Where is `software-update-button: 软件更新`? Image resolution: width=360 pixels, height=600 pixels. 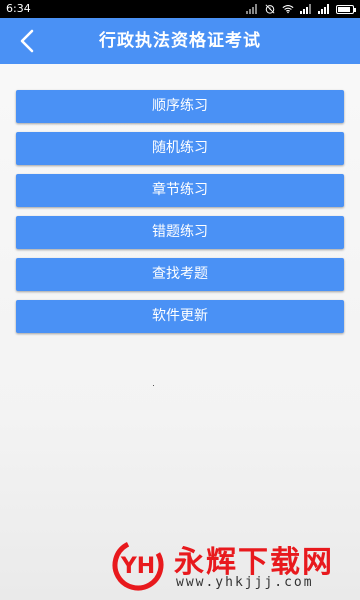 software-update-button: 软件更新 is located at coordinates (180, 316).